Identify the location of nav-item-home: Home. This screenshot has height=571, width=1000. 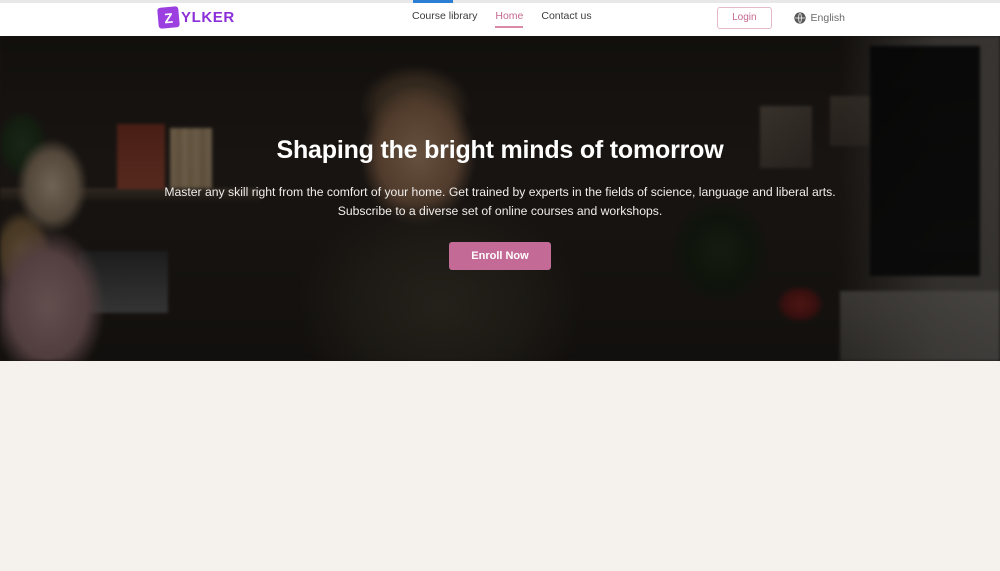
(509, 19).